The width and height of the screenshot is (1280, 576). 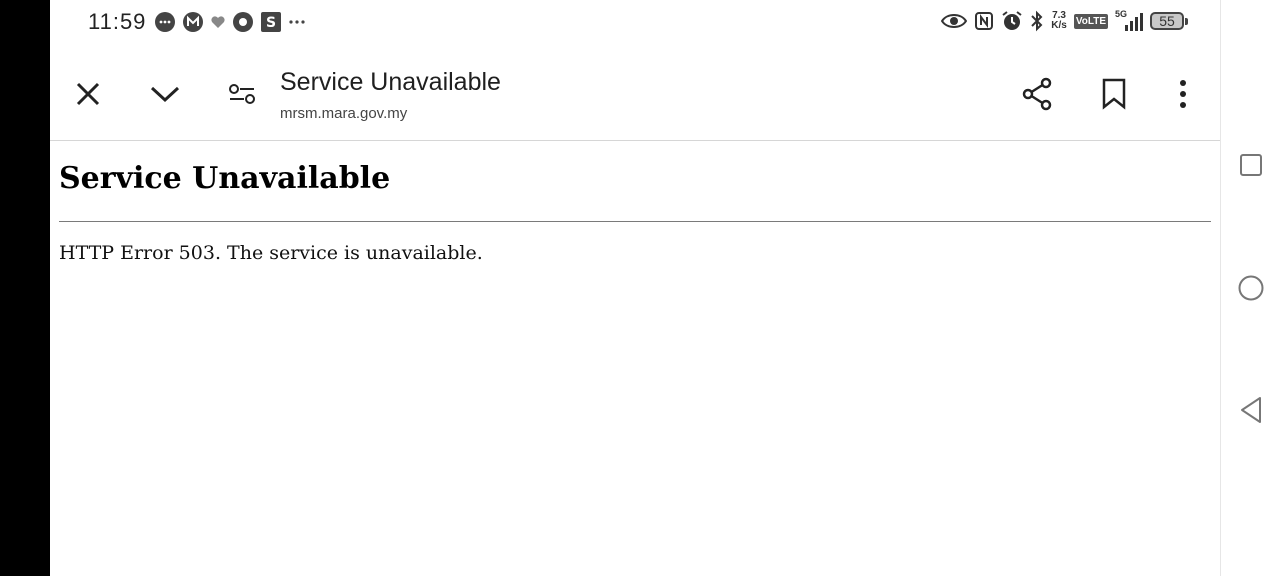 I want to click on system-status-icons: 7.3 K/s VoLTE 5G 55, so click(x=1064, y=20).